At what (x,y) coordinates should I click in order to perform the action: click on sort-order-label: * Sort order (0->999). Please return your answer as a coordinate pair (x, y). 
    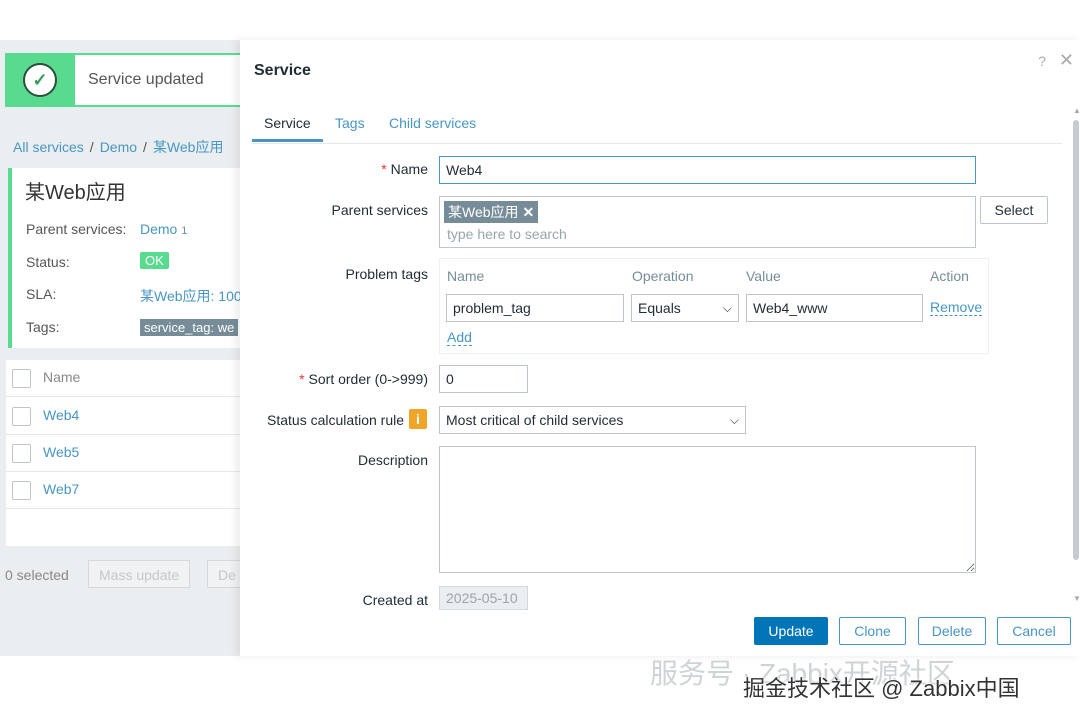
    Looking at the image, I should click on (363, 379).